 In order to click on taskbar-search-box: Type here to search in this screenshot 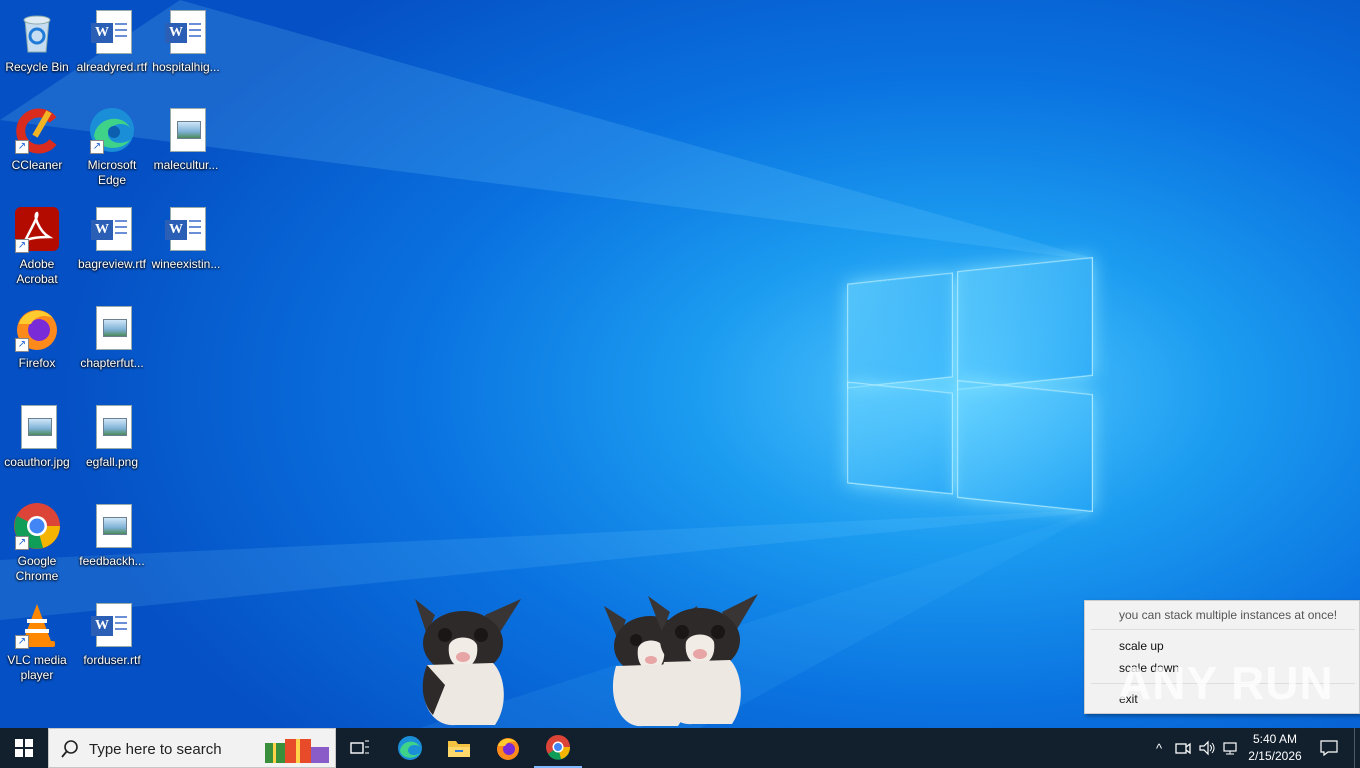, I will do `click(192, 748)`.